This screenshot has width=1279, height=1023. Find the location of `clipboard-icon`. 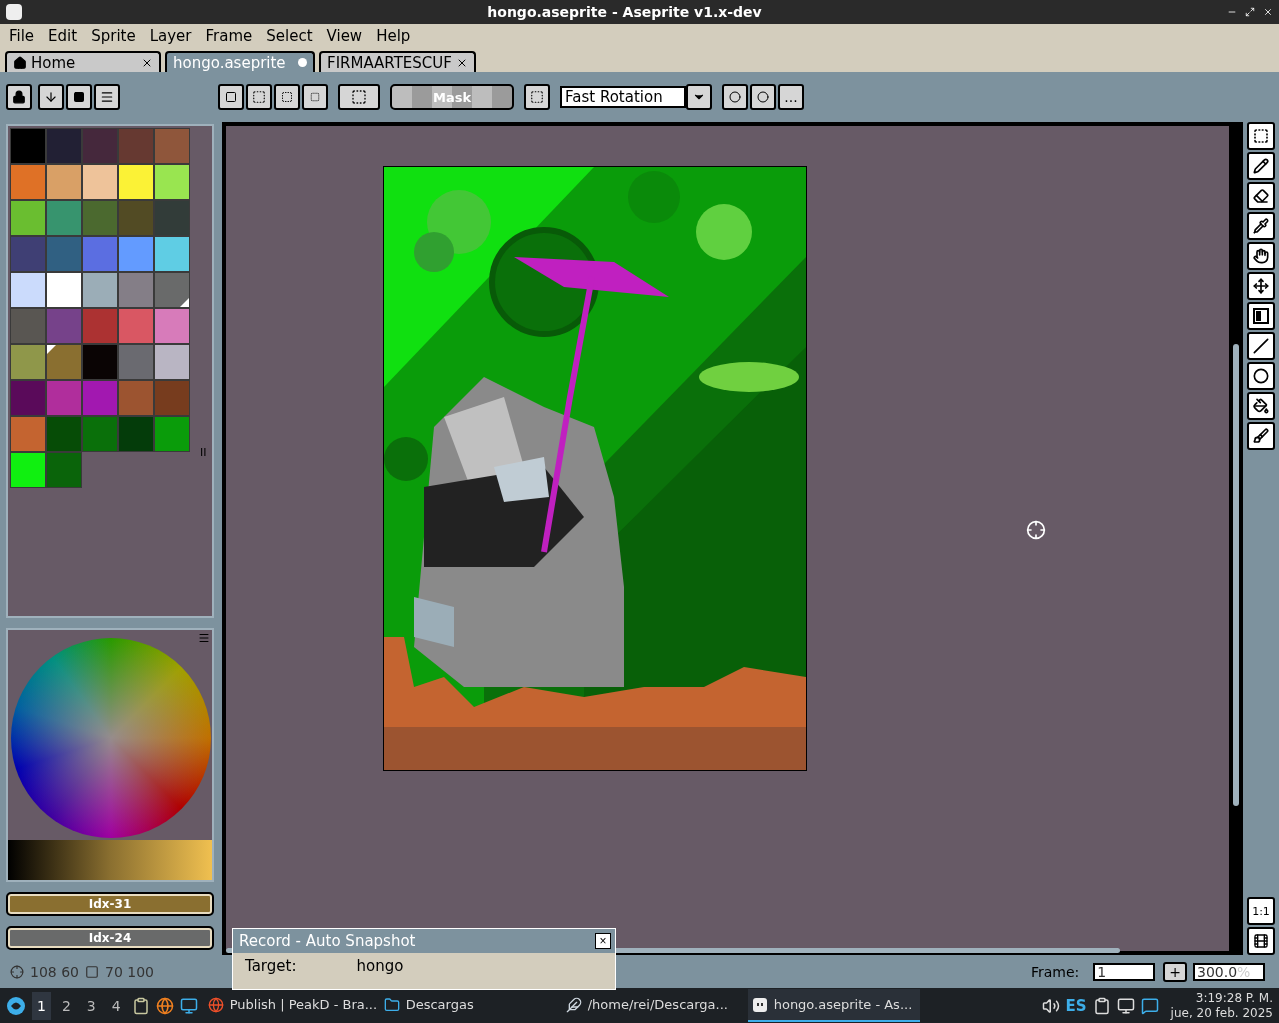

clipboard-icon is located at coordinates (1101, 1005).